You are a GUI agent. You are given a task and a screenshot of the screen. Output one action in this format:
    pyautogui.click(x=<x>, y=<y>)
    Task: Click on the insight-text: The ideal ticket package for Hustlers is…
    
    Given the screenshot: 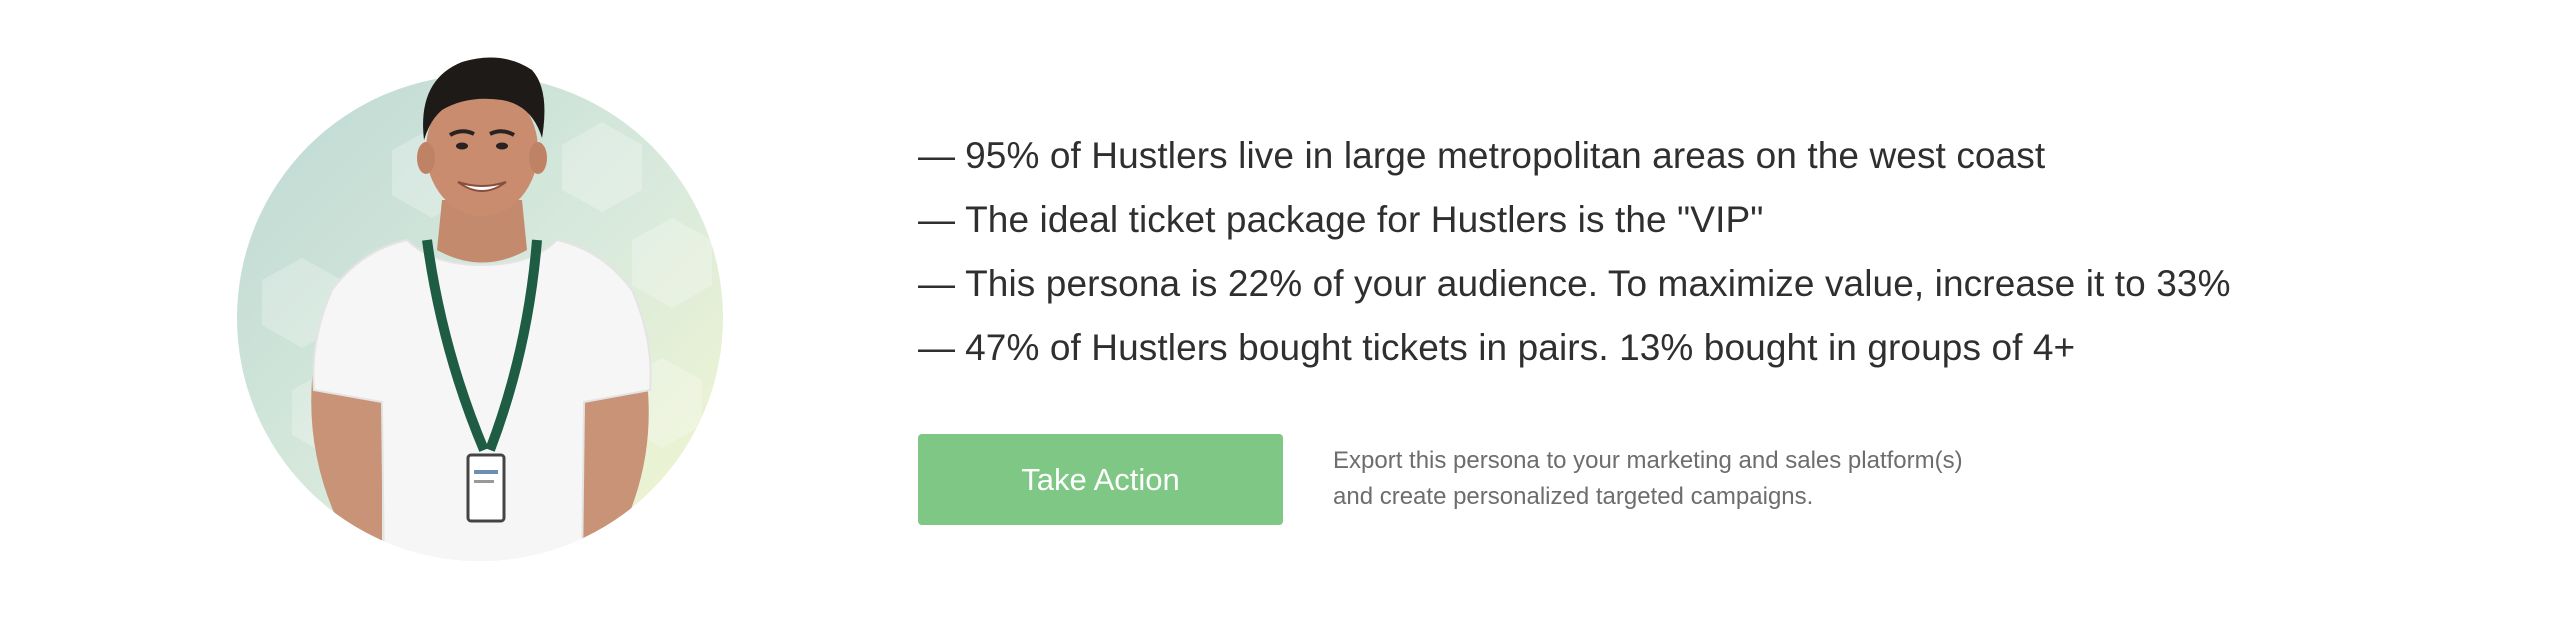 What is the action you would take?
    pyautogui.click(x=1364, y=219)
    